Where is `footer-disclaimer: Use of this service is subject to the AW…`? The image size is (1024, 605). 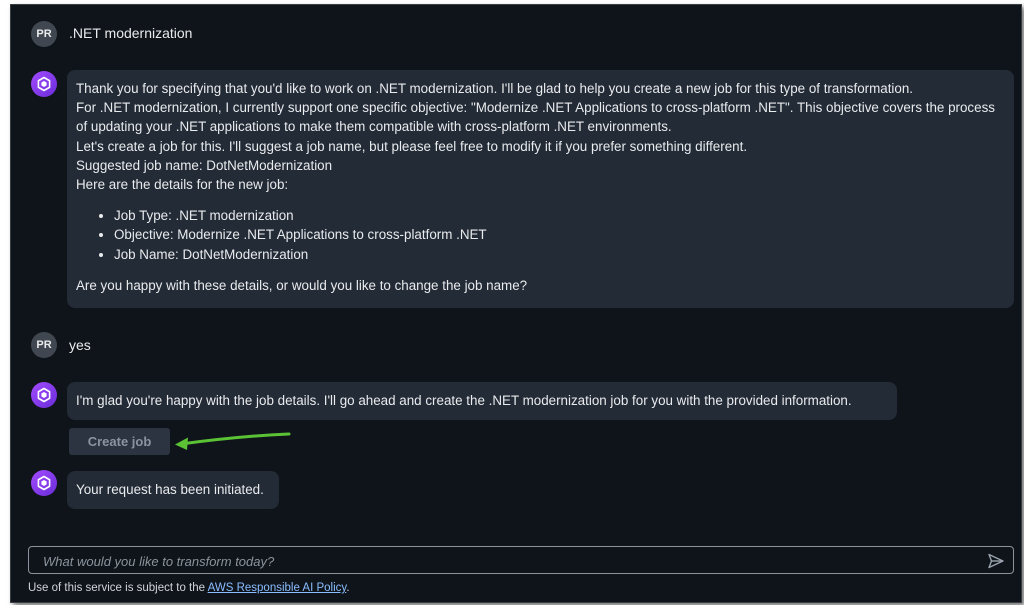
footer-disclaimer: Use of this service is subject to the AW… is located at coordinates (189, 588).